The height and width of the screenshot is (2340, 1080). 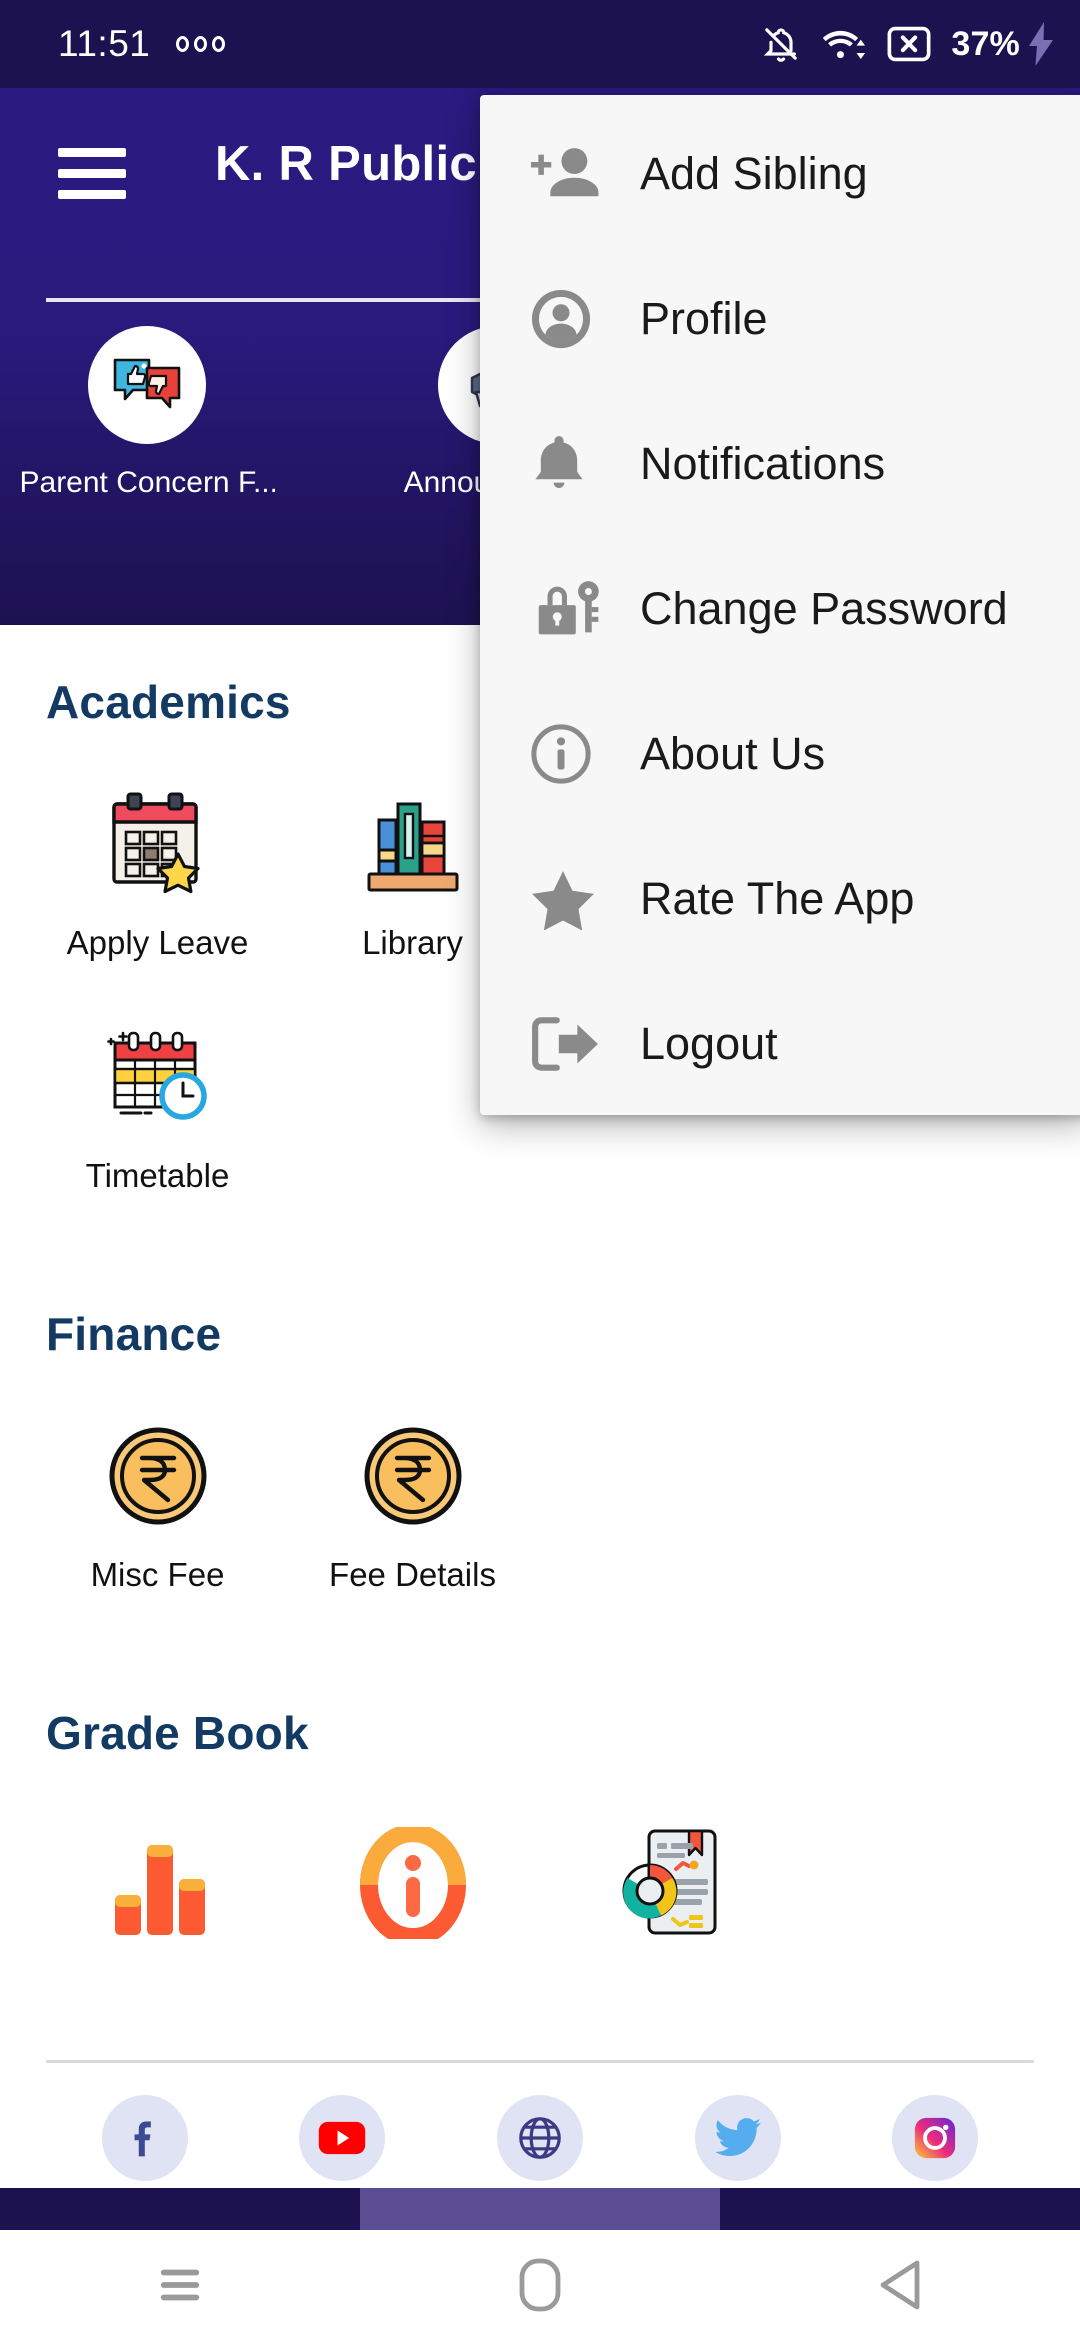 I want to click on info-circle-orange-icon, so click(x=413, y=1883).